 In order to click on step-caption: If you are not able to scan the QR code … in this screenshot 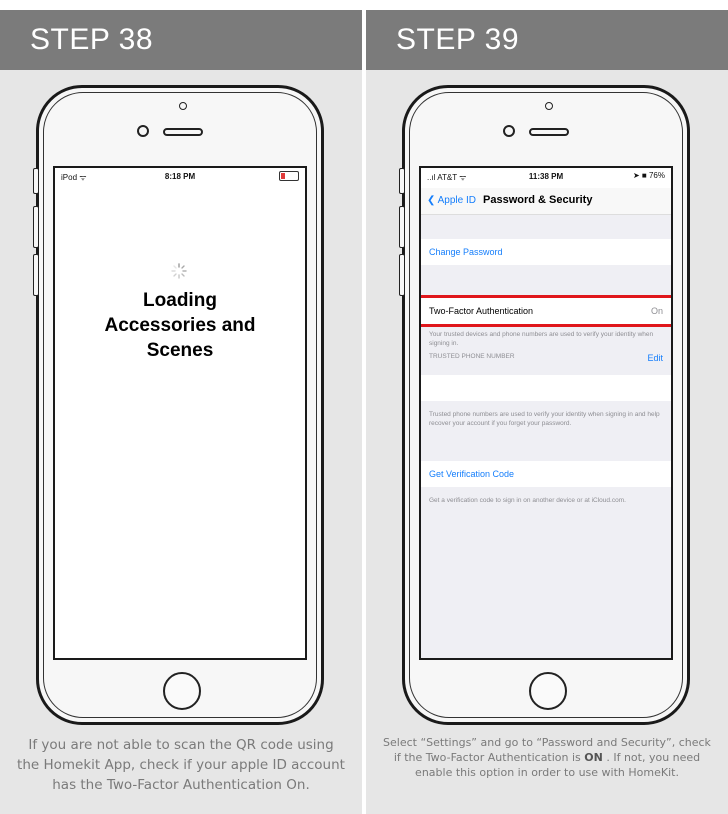, I will do `click(181, 765)`.